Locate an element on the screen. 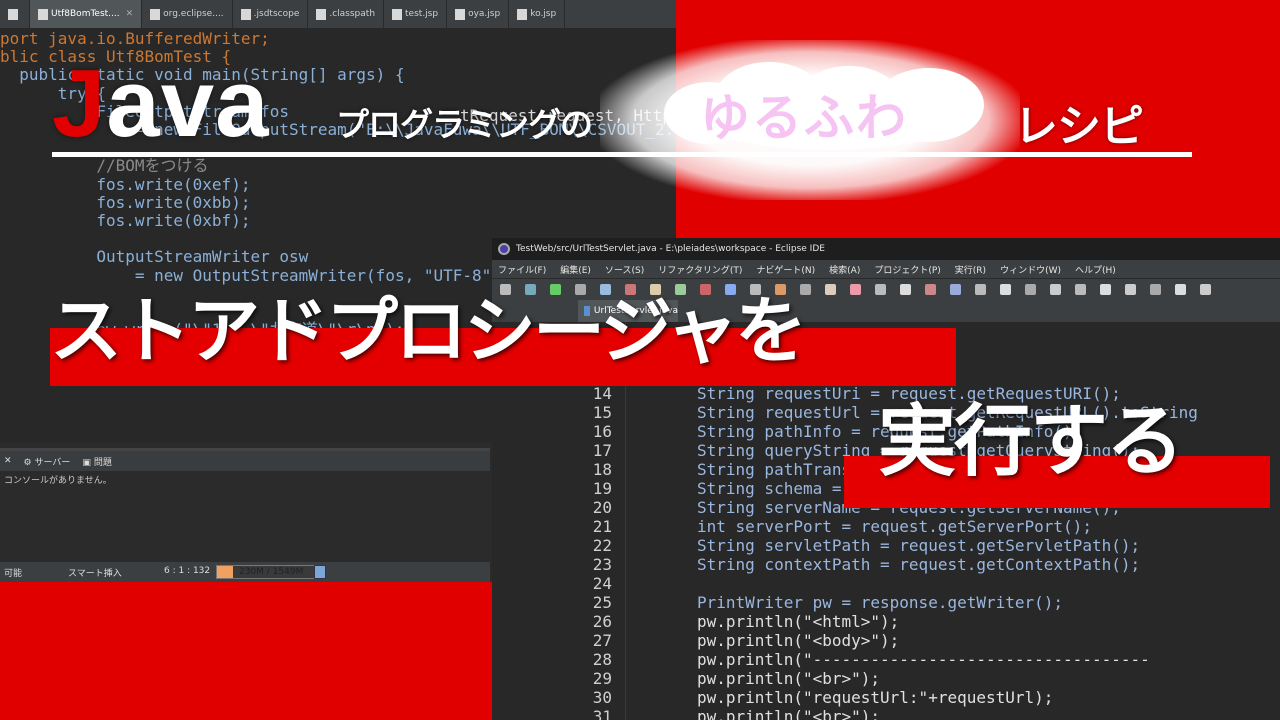 The width and height of the screenshot is (1280, 720). line-number: 15 is located at coordinates (602, 412).